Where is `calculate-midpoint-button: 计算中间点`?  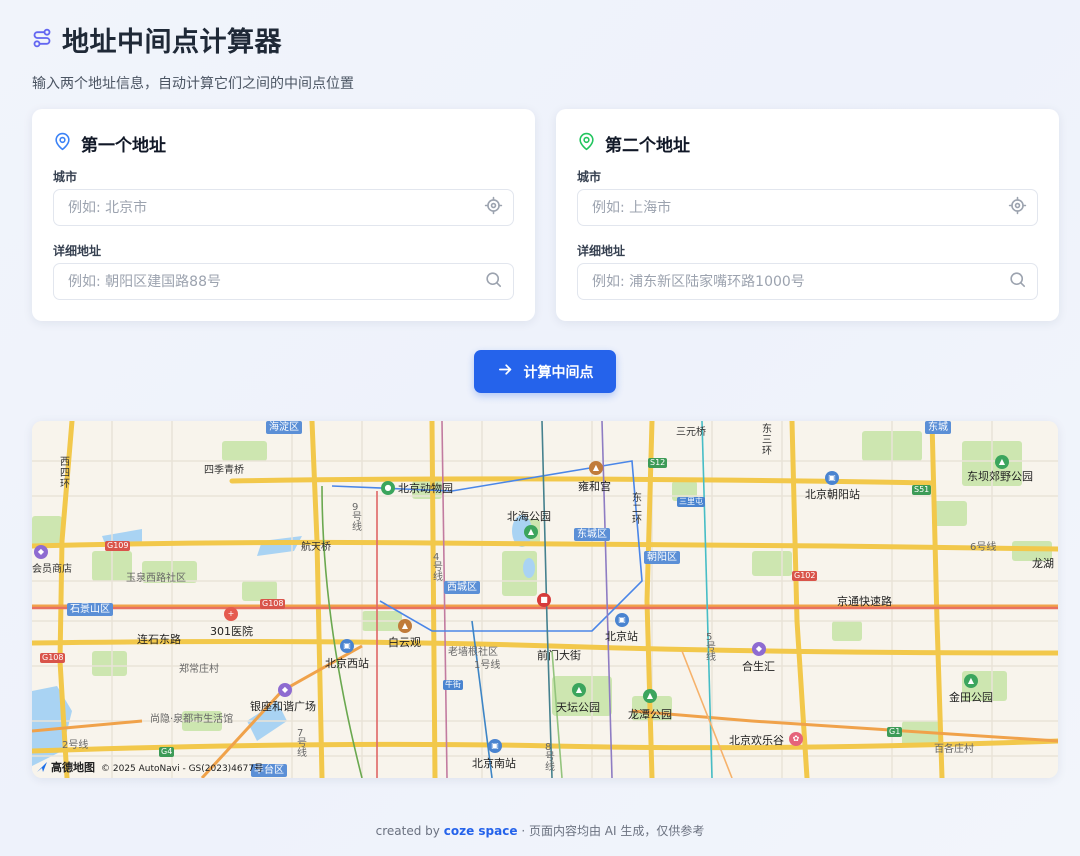 calculate-midpoint-button: 计算中间点 is located at coordinates (545, 371).